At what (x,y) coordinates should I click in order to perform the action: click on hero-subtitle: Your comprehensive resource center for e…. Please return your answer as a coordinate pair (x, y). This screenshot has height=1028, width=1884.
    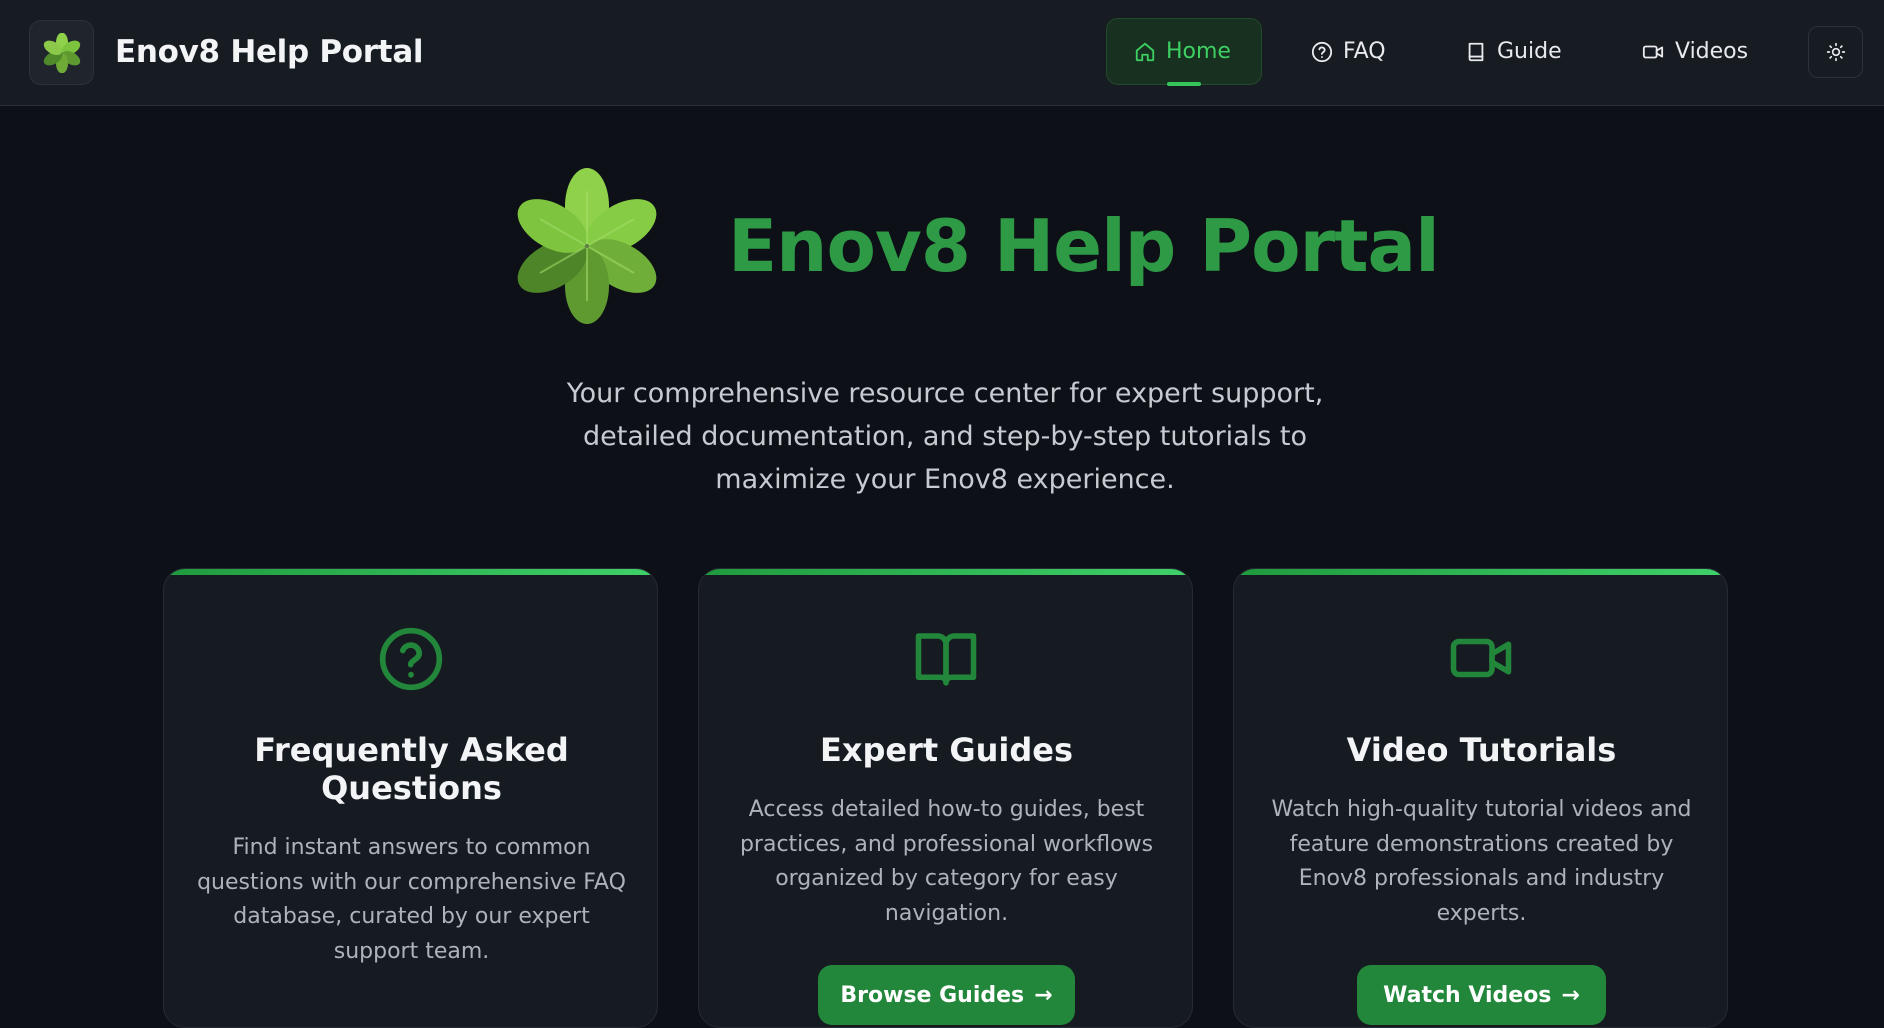
    Looking at the image, I should click on (945, 436).